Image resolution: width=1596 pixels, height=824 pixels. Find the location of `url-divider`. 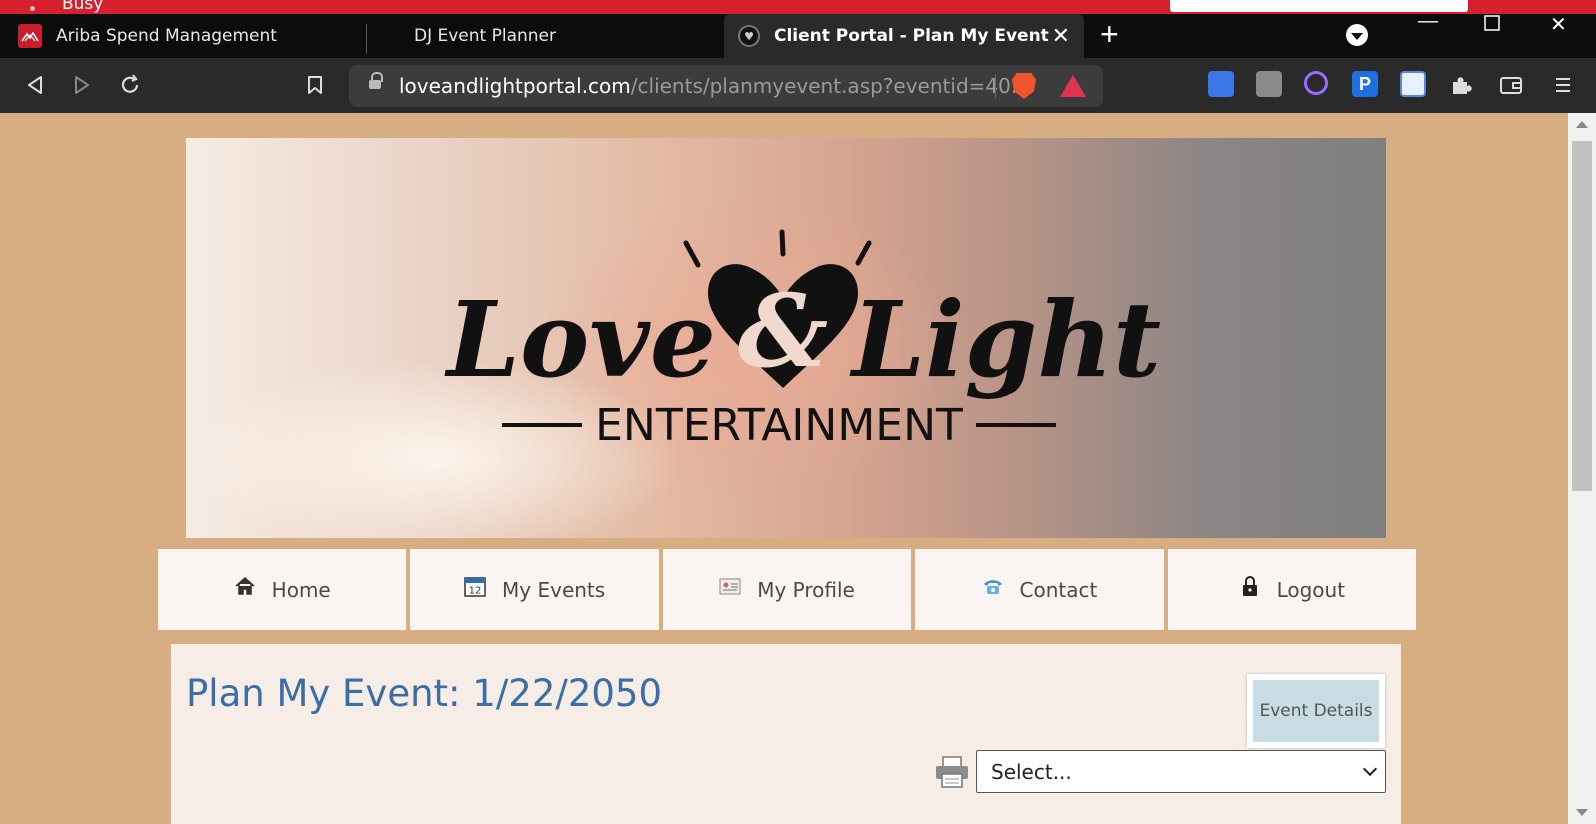

url-divider is located at coordinates (995, 86).